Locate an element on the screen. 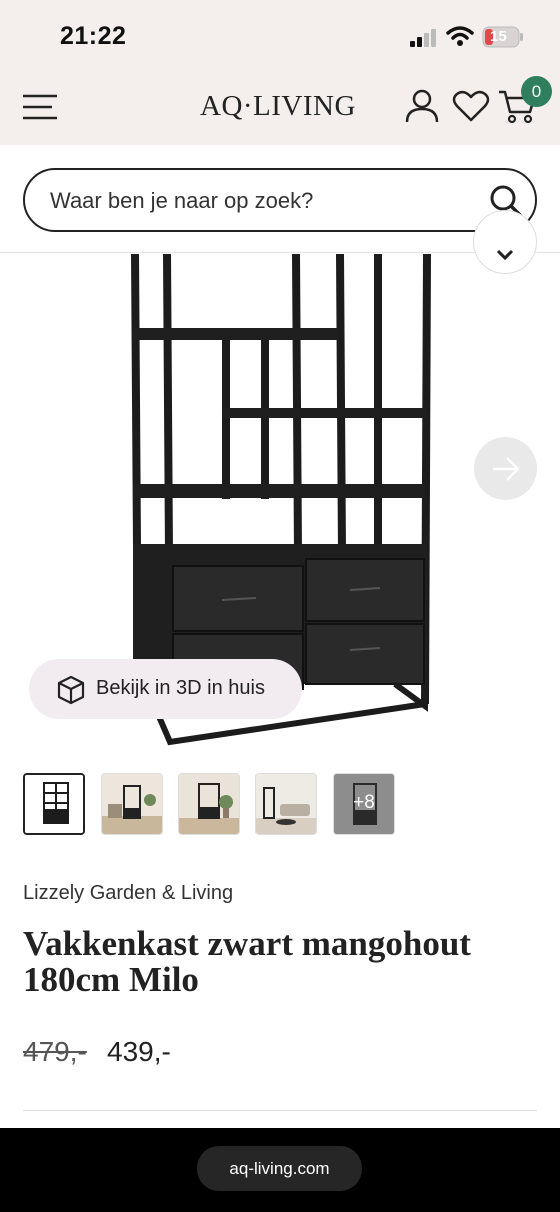 The height and width of the screenshot is (1212, 560). divider is located at coordinates (280, 1110).